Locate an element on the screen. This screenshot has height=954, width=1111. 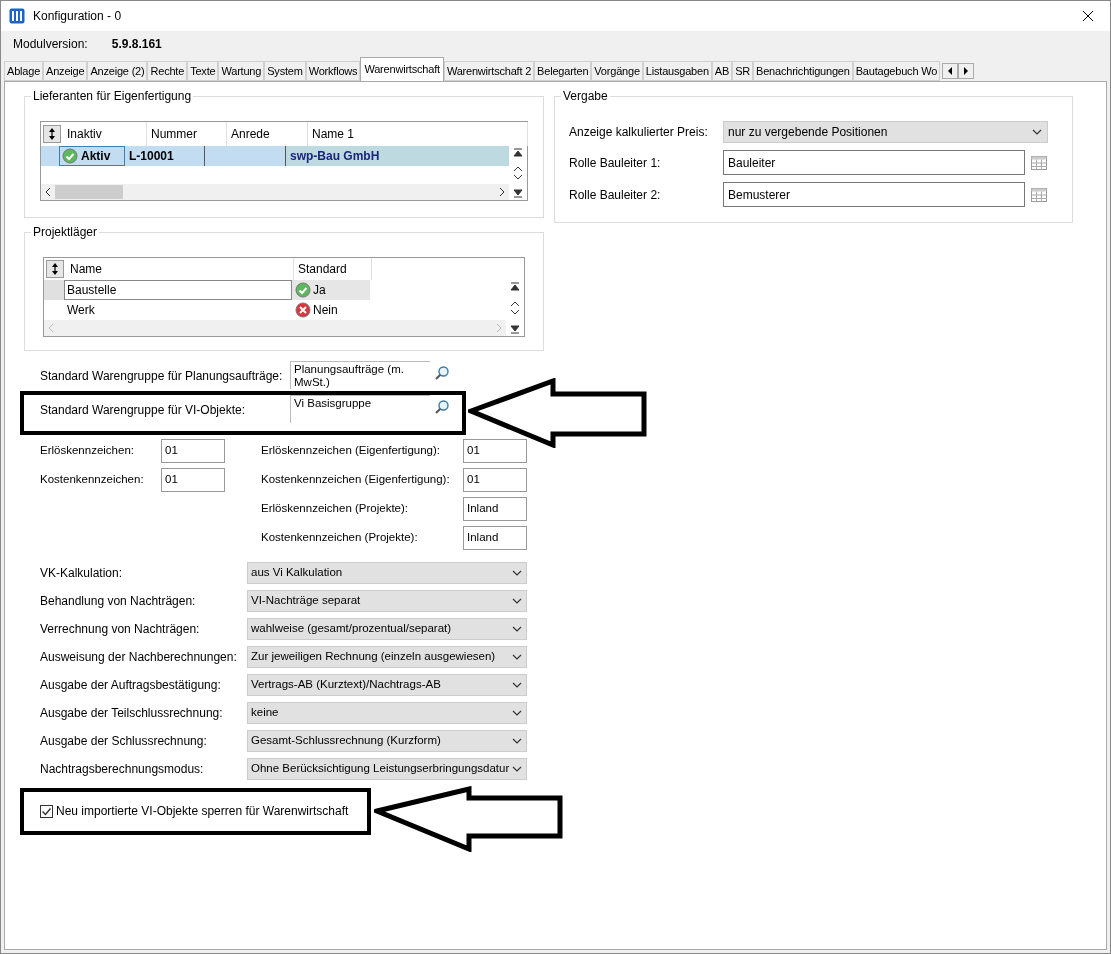
tab: Vorgänge is located at coordinates (617, 71).